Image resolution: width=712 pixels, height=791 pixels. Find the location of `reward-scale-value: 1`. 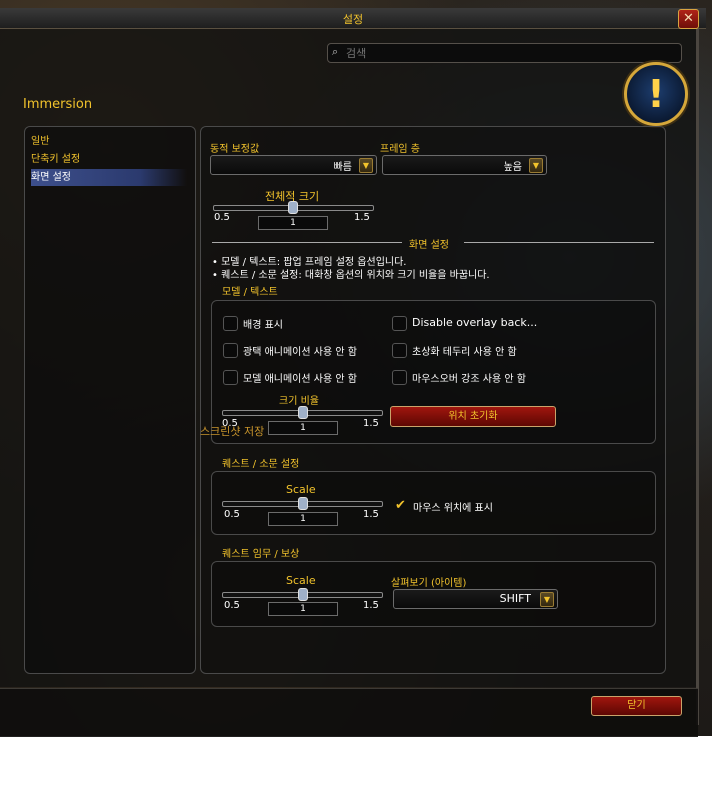

reward-scale-value: 1 is located at coordinates (303, 609).